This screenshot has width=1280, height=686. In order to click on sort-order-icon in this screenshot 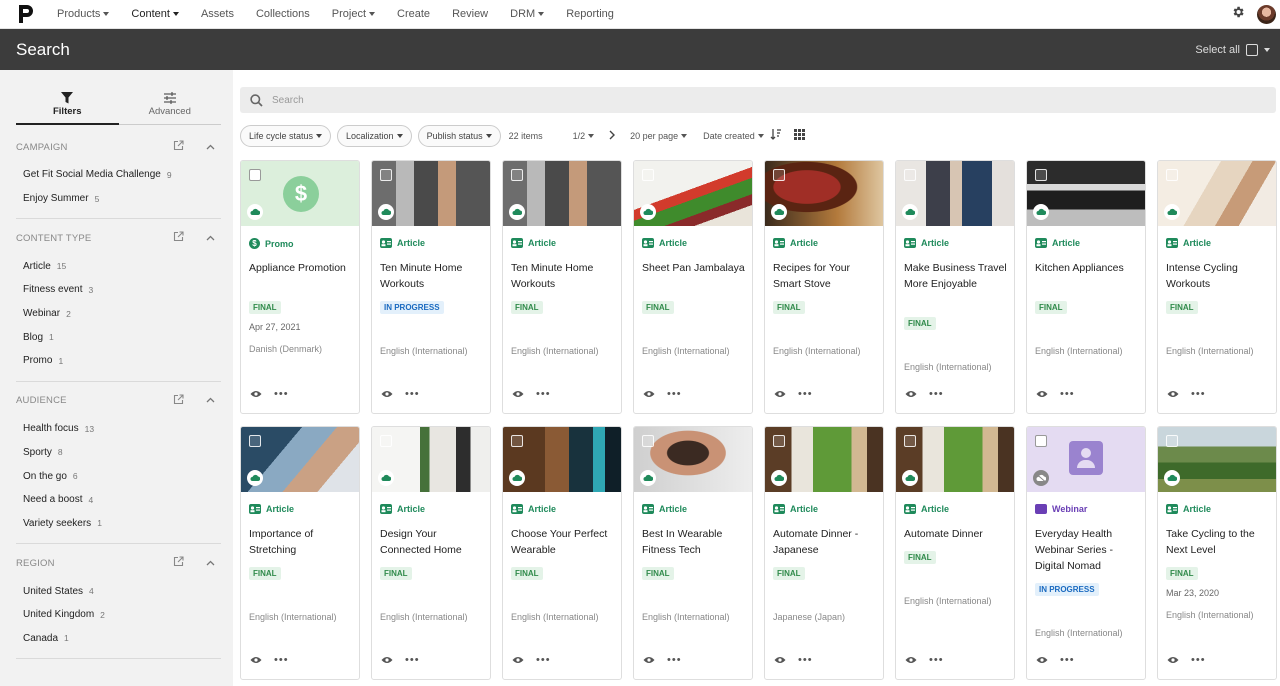, I will do `click(776, 136)`.